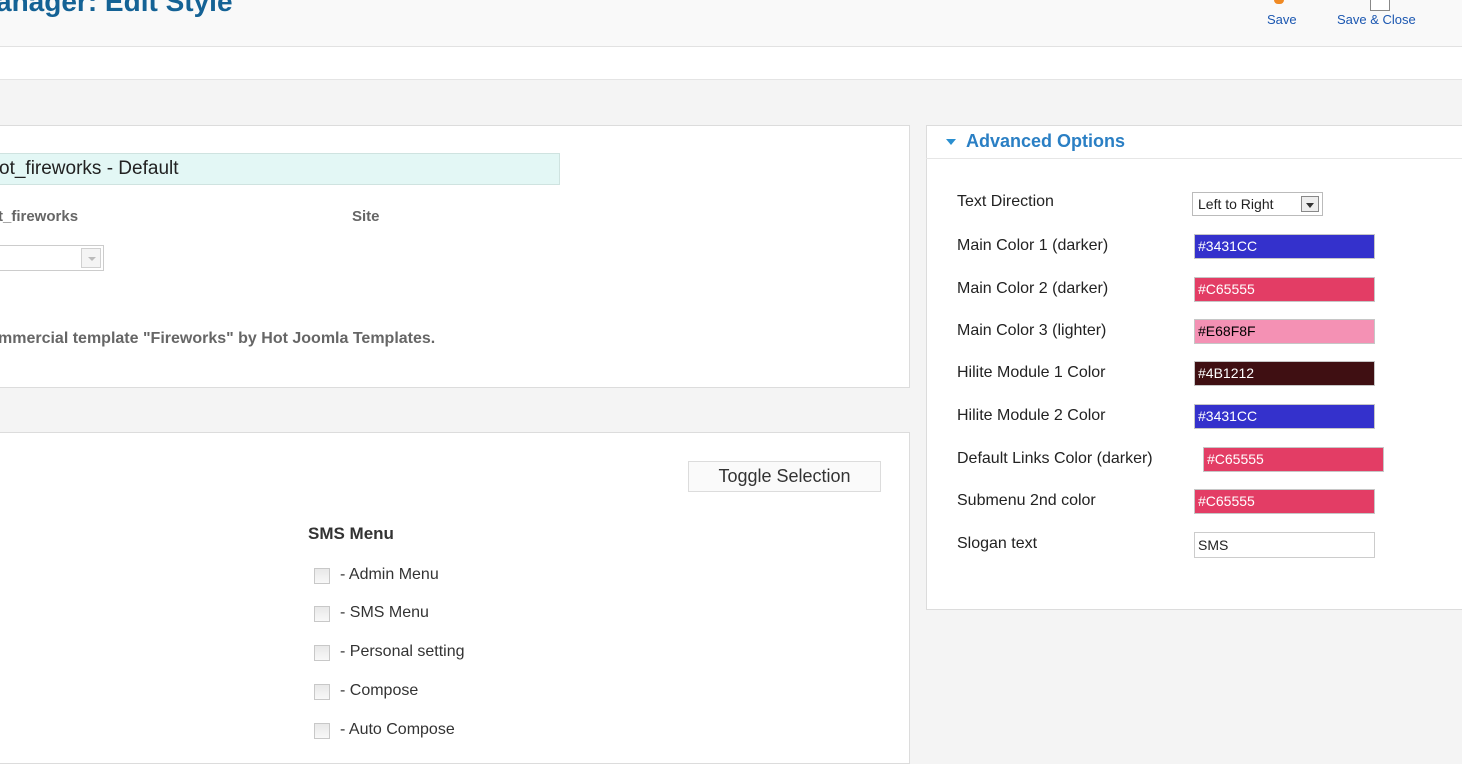  Describe the element at coordinates (1284, 373) in the screenshot. I see `color-field: #4B1212` at that location.